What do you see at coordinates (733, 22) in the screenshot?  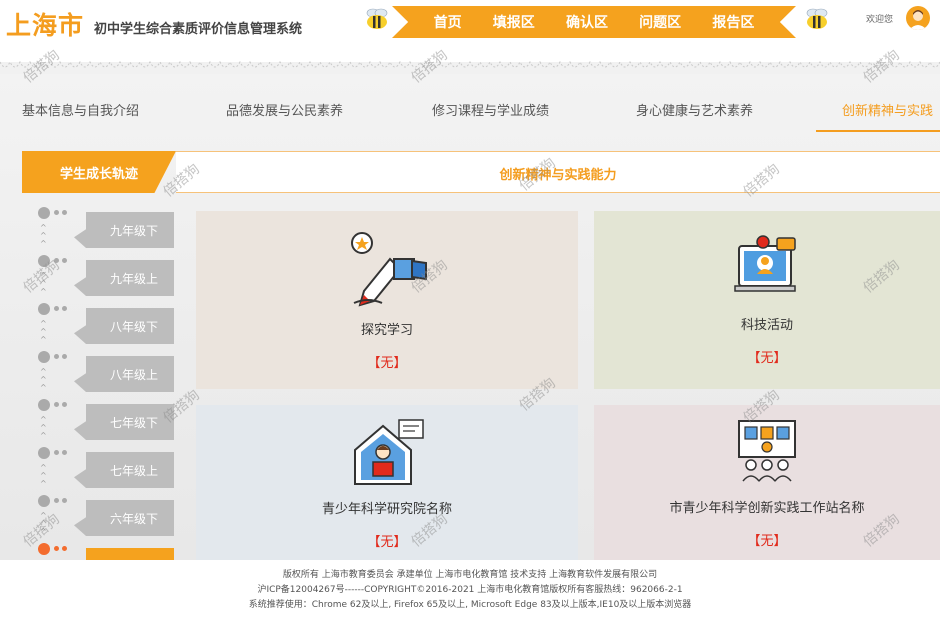 I see `nav-report: 报告区` at bounding box center [733, 22].